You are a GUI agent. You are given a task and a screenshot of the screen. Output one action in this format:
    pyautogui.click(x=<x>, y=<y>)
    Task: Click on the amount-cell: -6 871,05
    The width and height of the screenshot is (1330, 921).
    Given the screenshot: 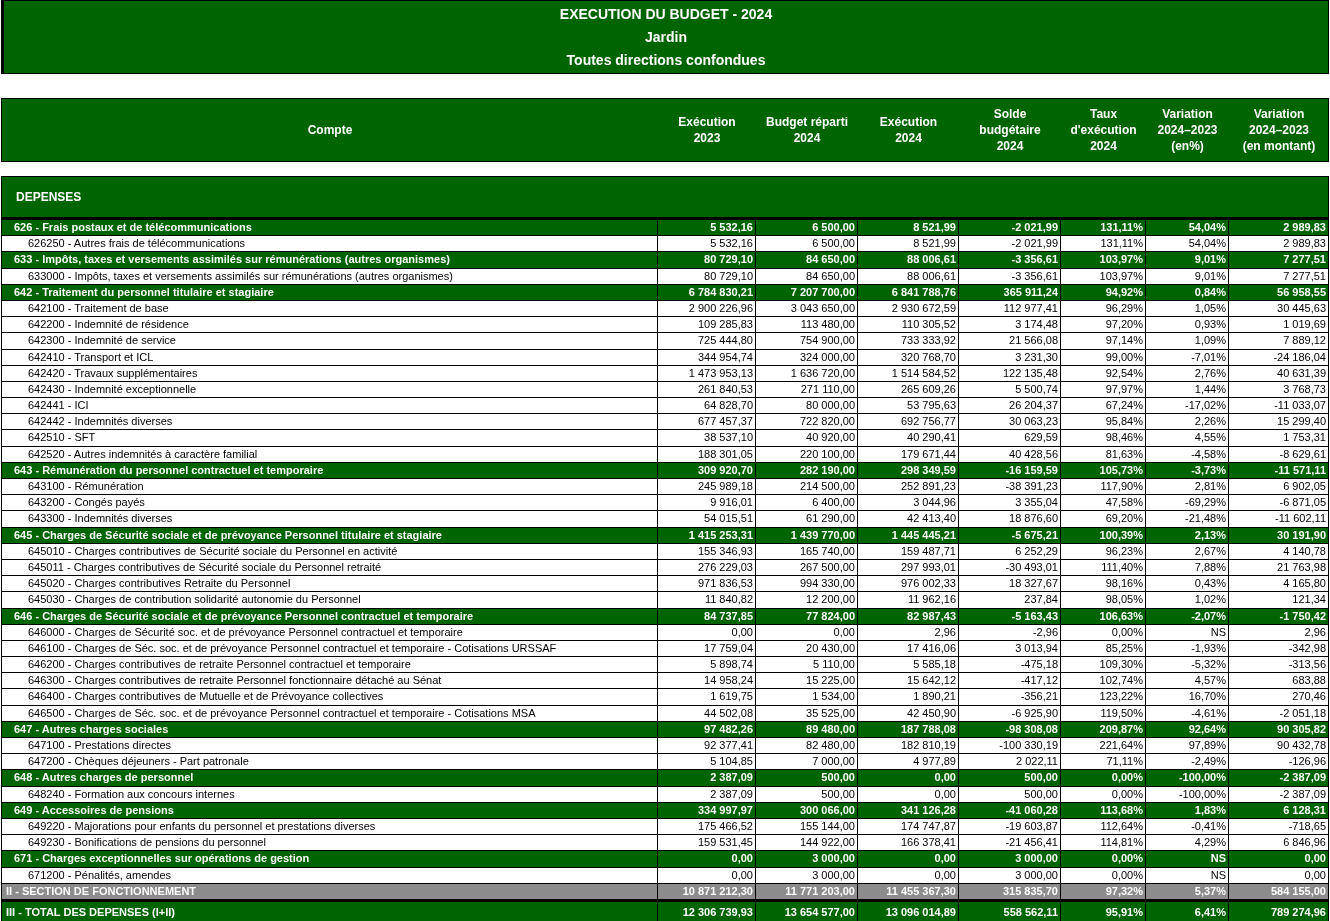 What is the action you would take?
    pyautogui.click(x=1279, y=503)
    